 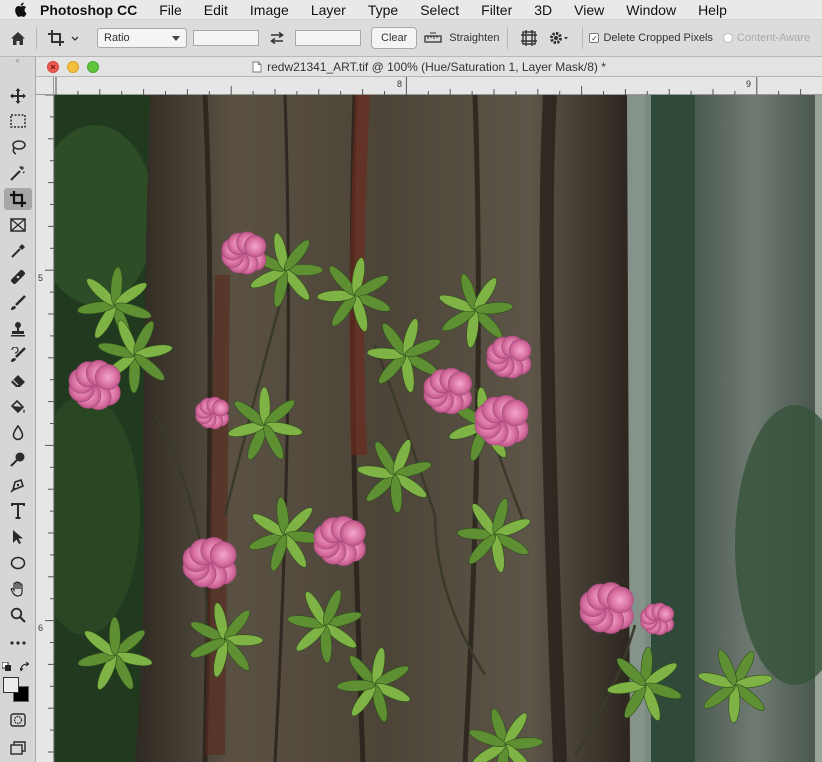 What do you see at coordinates (18, 589) in the screenshot?
I see `hand-tool-icon` at bounding box center [18, 589].